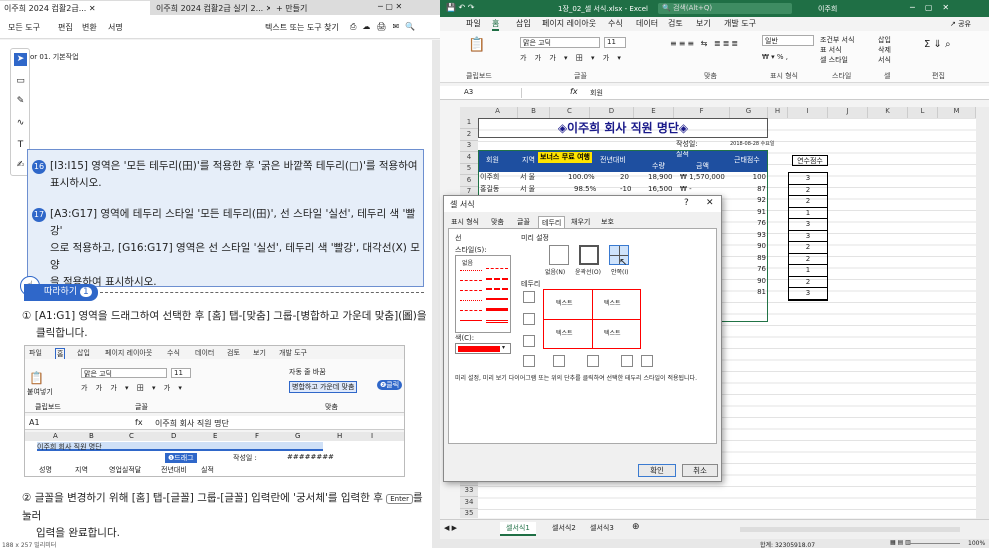 Image resolution: width=989 pixels, height=549 pixels. Describe the element at coordinates (89, 27) in the screenshot. I see `menu-convert: 변환` at that location.